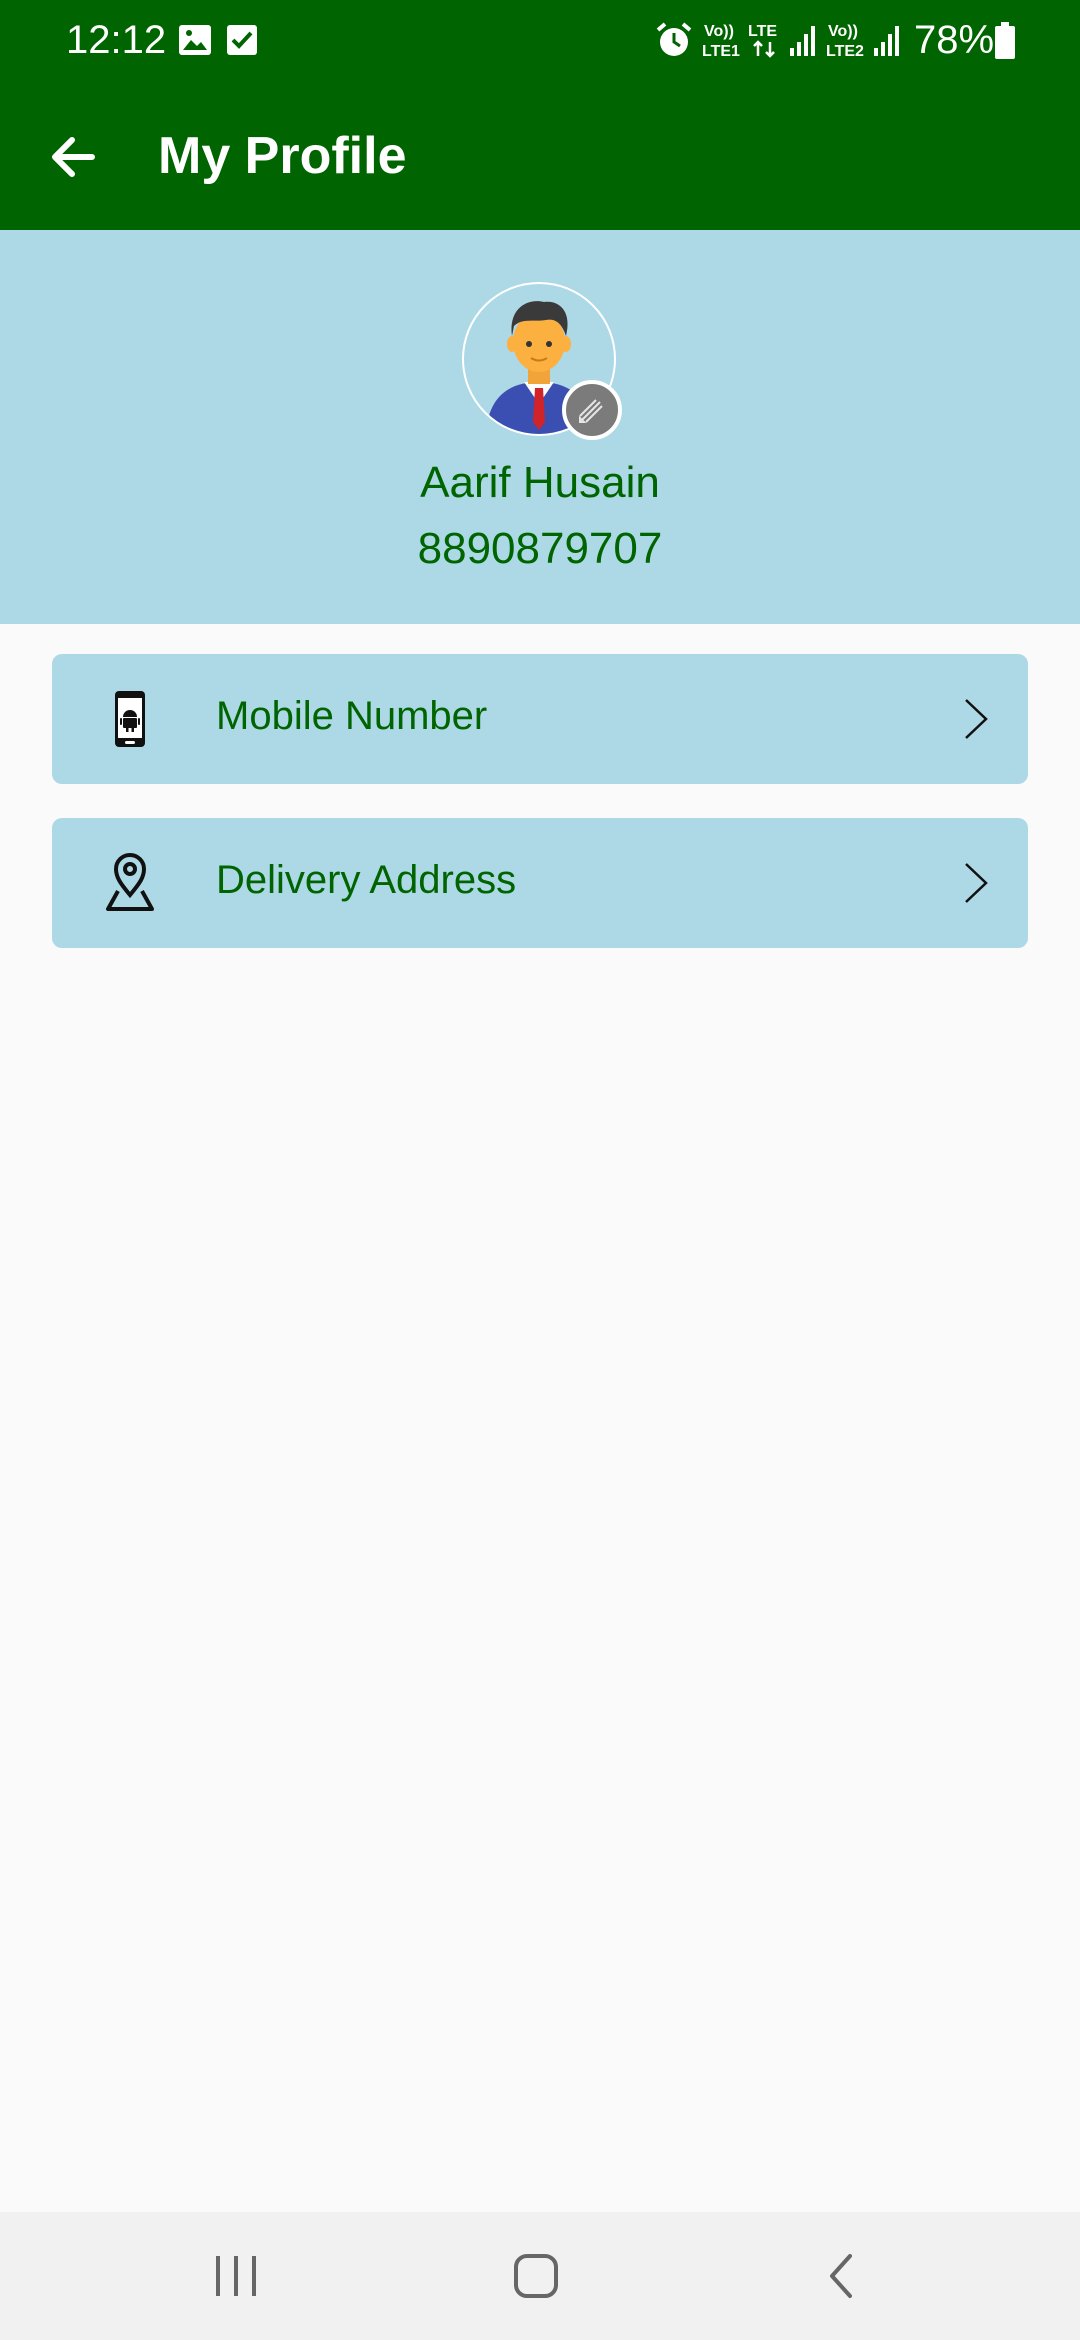 The height and width of the screenshot is (2340, 1080). I want to click on arrow-left-icon, so click(75, 157).